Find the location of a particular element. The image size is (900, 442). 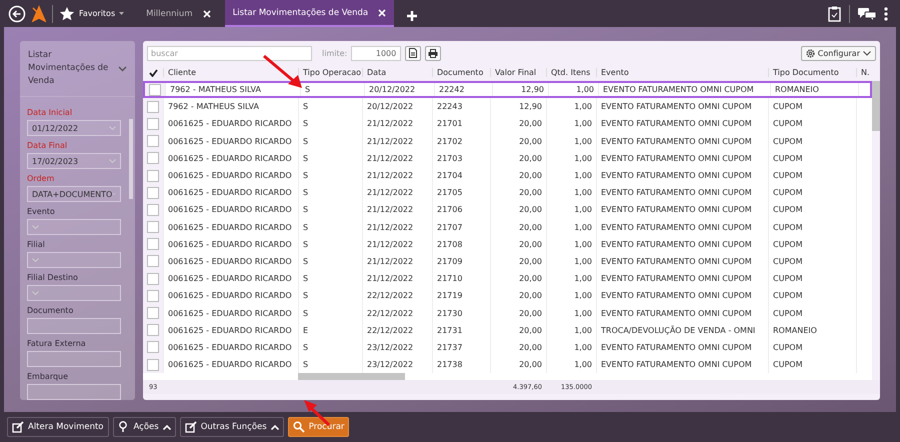

table-row: 0061625 - EDUARDO RICARDO S 21/12/2022 21702 20,00 1,00 EVENTO FATURAMENTO OMNI CUPOM CUPOM is located at coordinates (507, 141).